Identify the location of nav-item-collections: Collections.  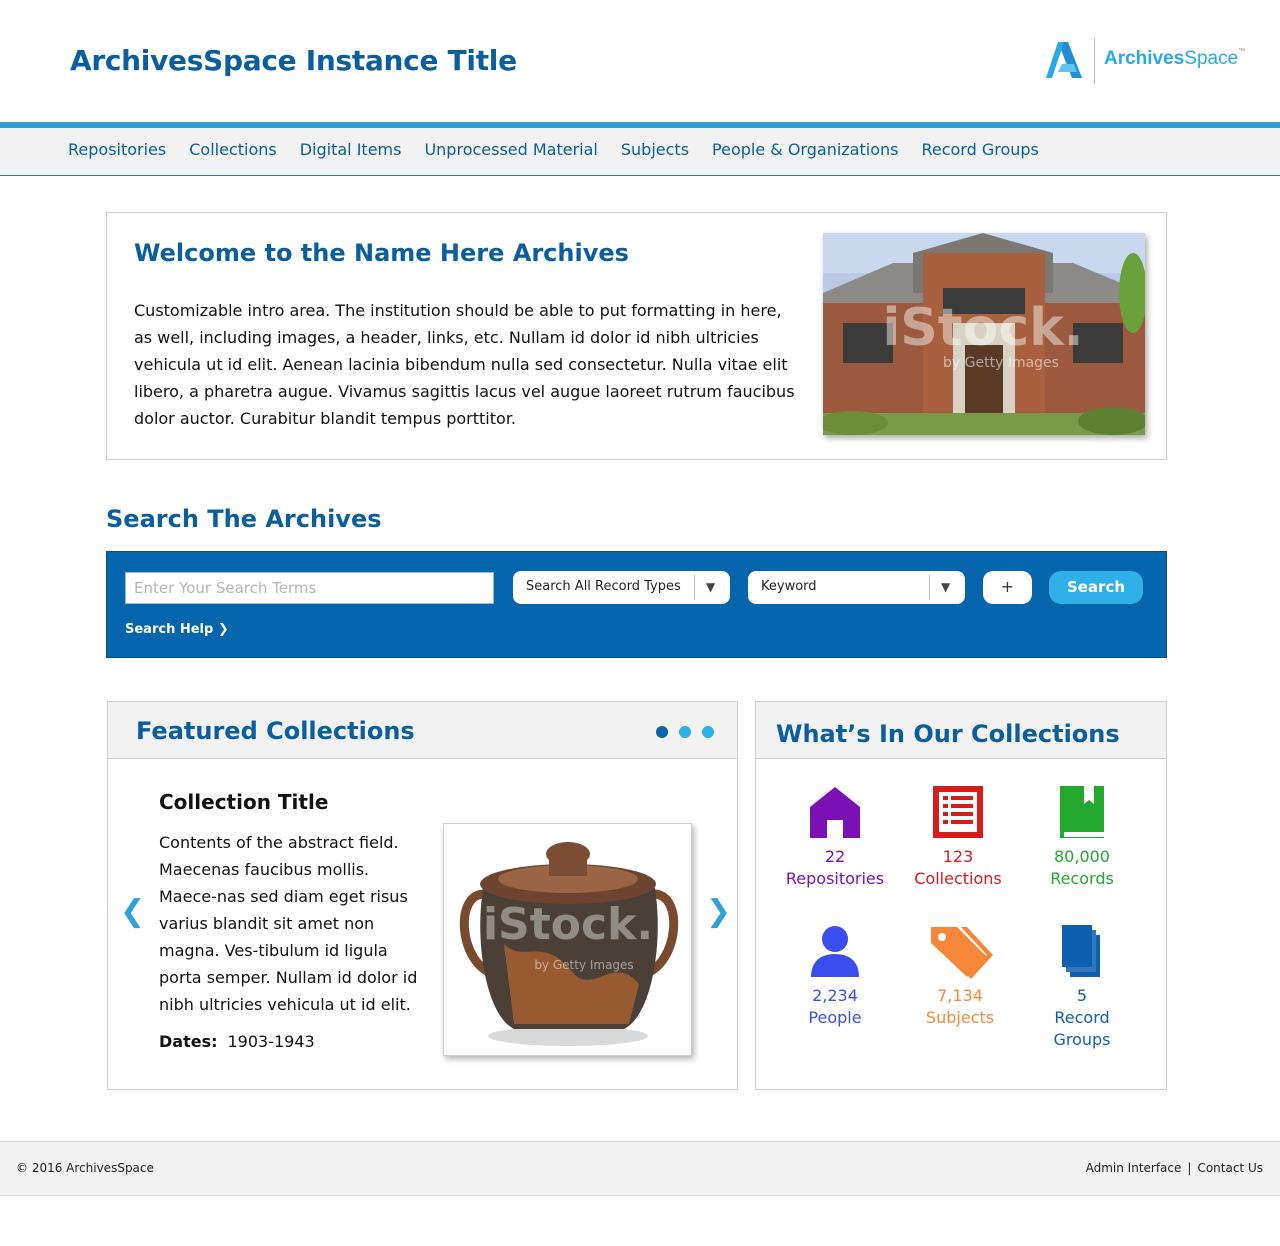
(232, 149).